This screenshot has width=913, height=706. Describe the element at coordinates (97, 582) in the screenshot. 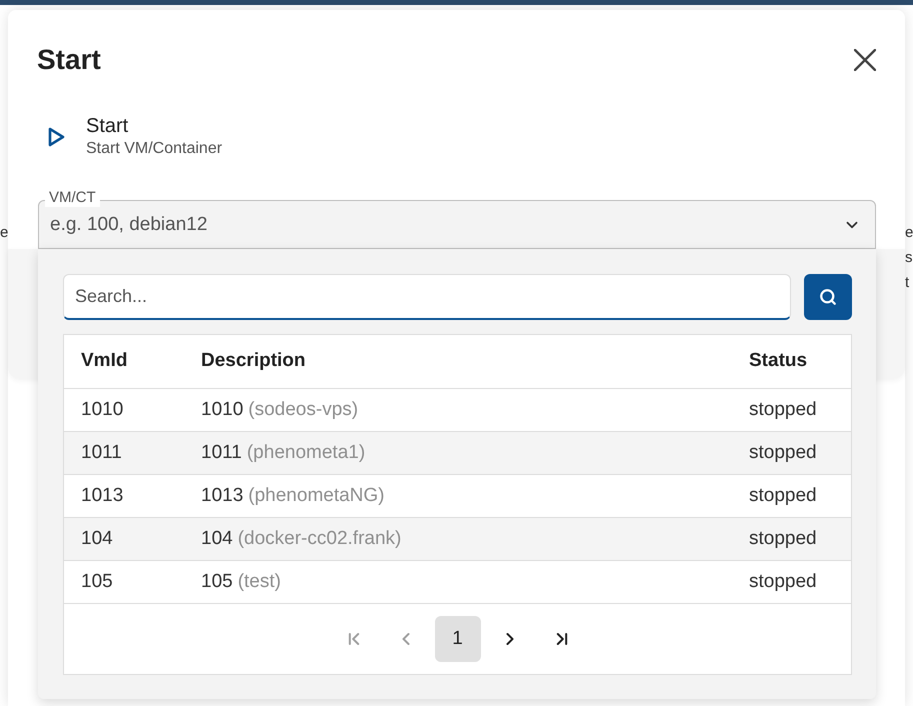

I see `vmid-cell-text: 105` at that location.